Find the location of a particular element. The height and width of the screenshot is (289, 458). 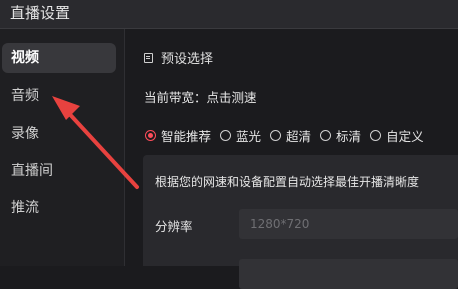

window-title: 直播设置 is located at coordinates (40, 13).